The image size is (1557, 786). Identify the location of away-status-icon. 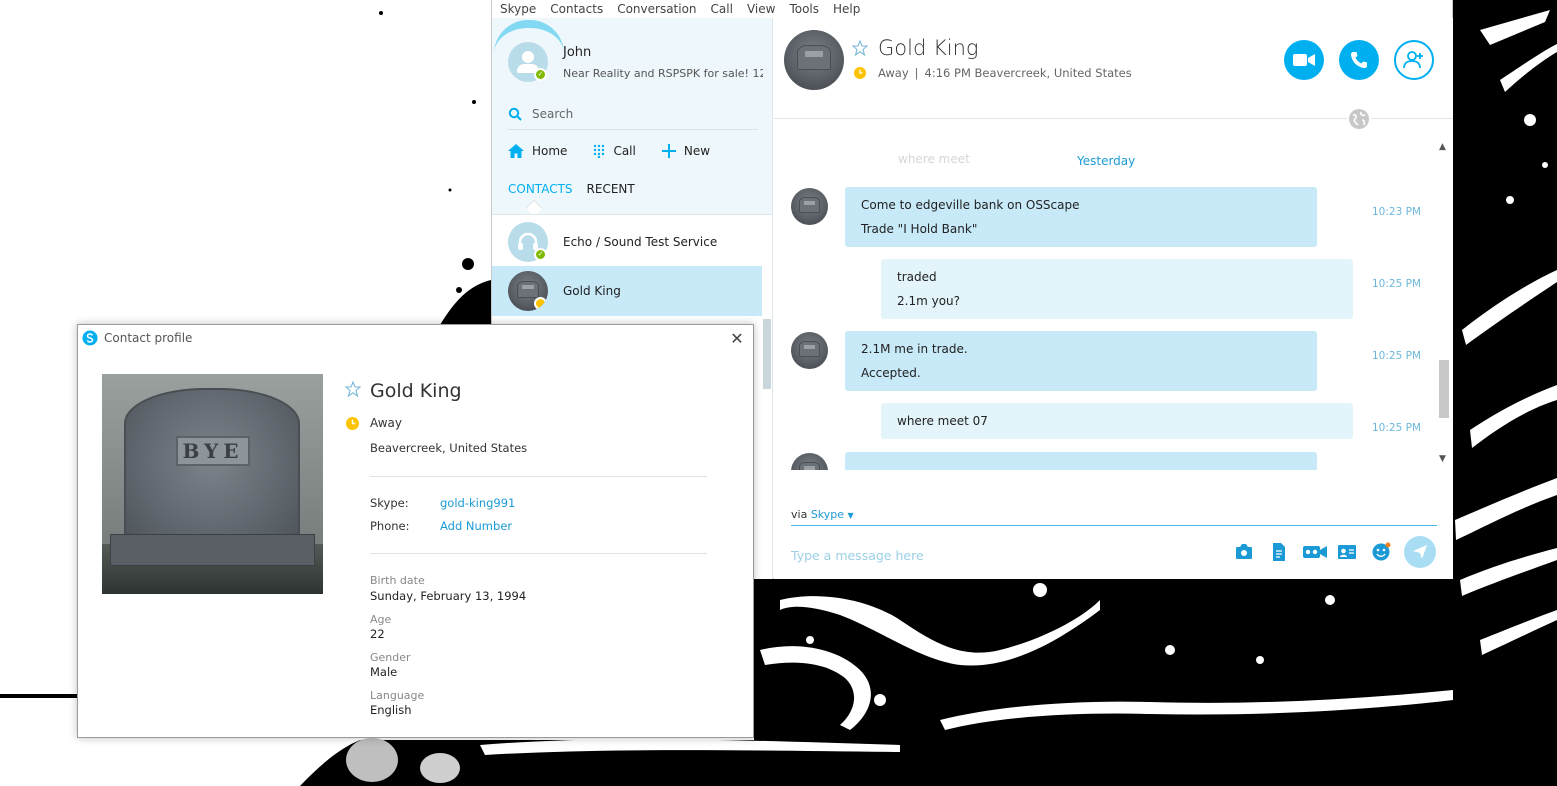
(540, 303).